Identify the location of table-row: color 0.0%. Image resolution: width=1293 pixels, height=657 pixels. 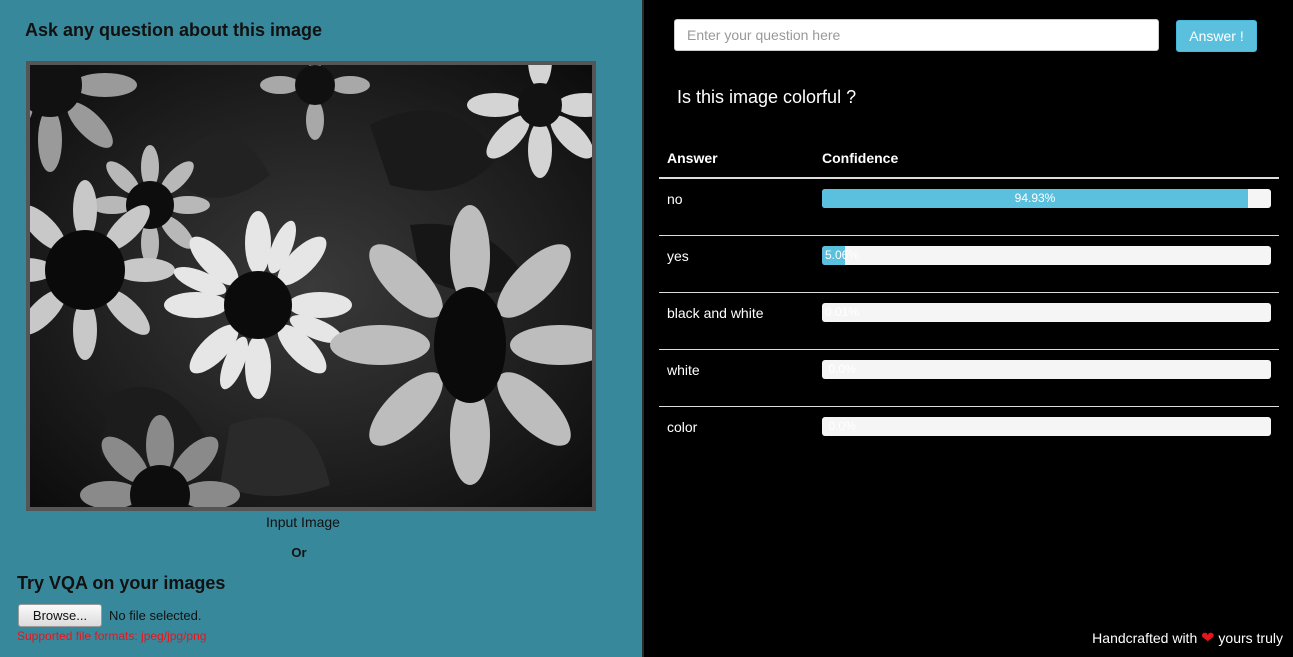
(969, 435).